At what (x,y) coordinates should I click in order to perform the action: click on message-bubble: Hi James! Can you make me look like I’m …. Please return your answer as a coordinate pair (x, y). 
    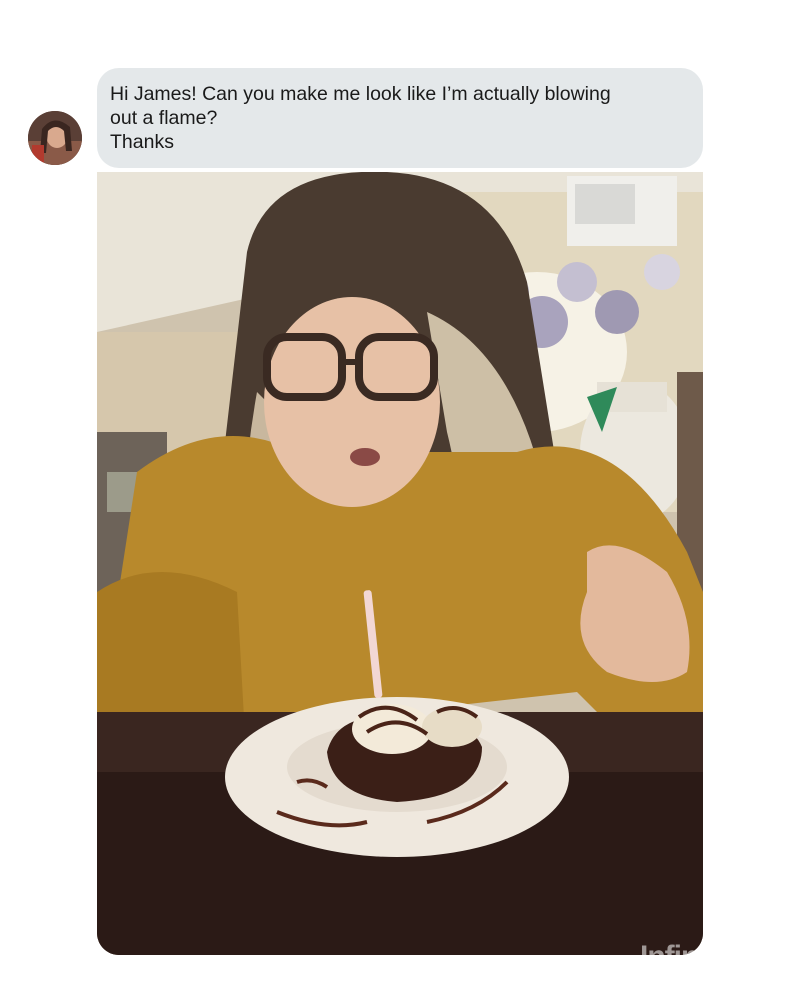
    Looking at the image, I should click on (400, 118).